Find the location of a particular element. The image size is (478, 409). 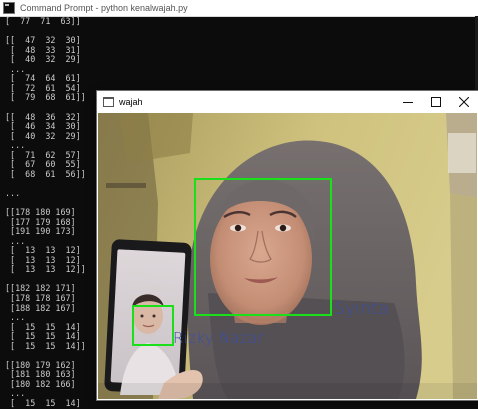

cmd-app-icon is located at coordinates (9, 8).